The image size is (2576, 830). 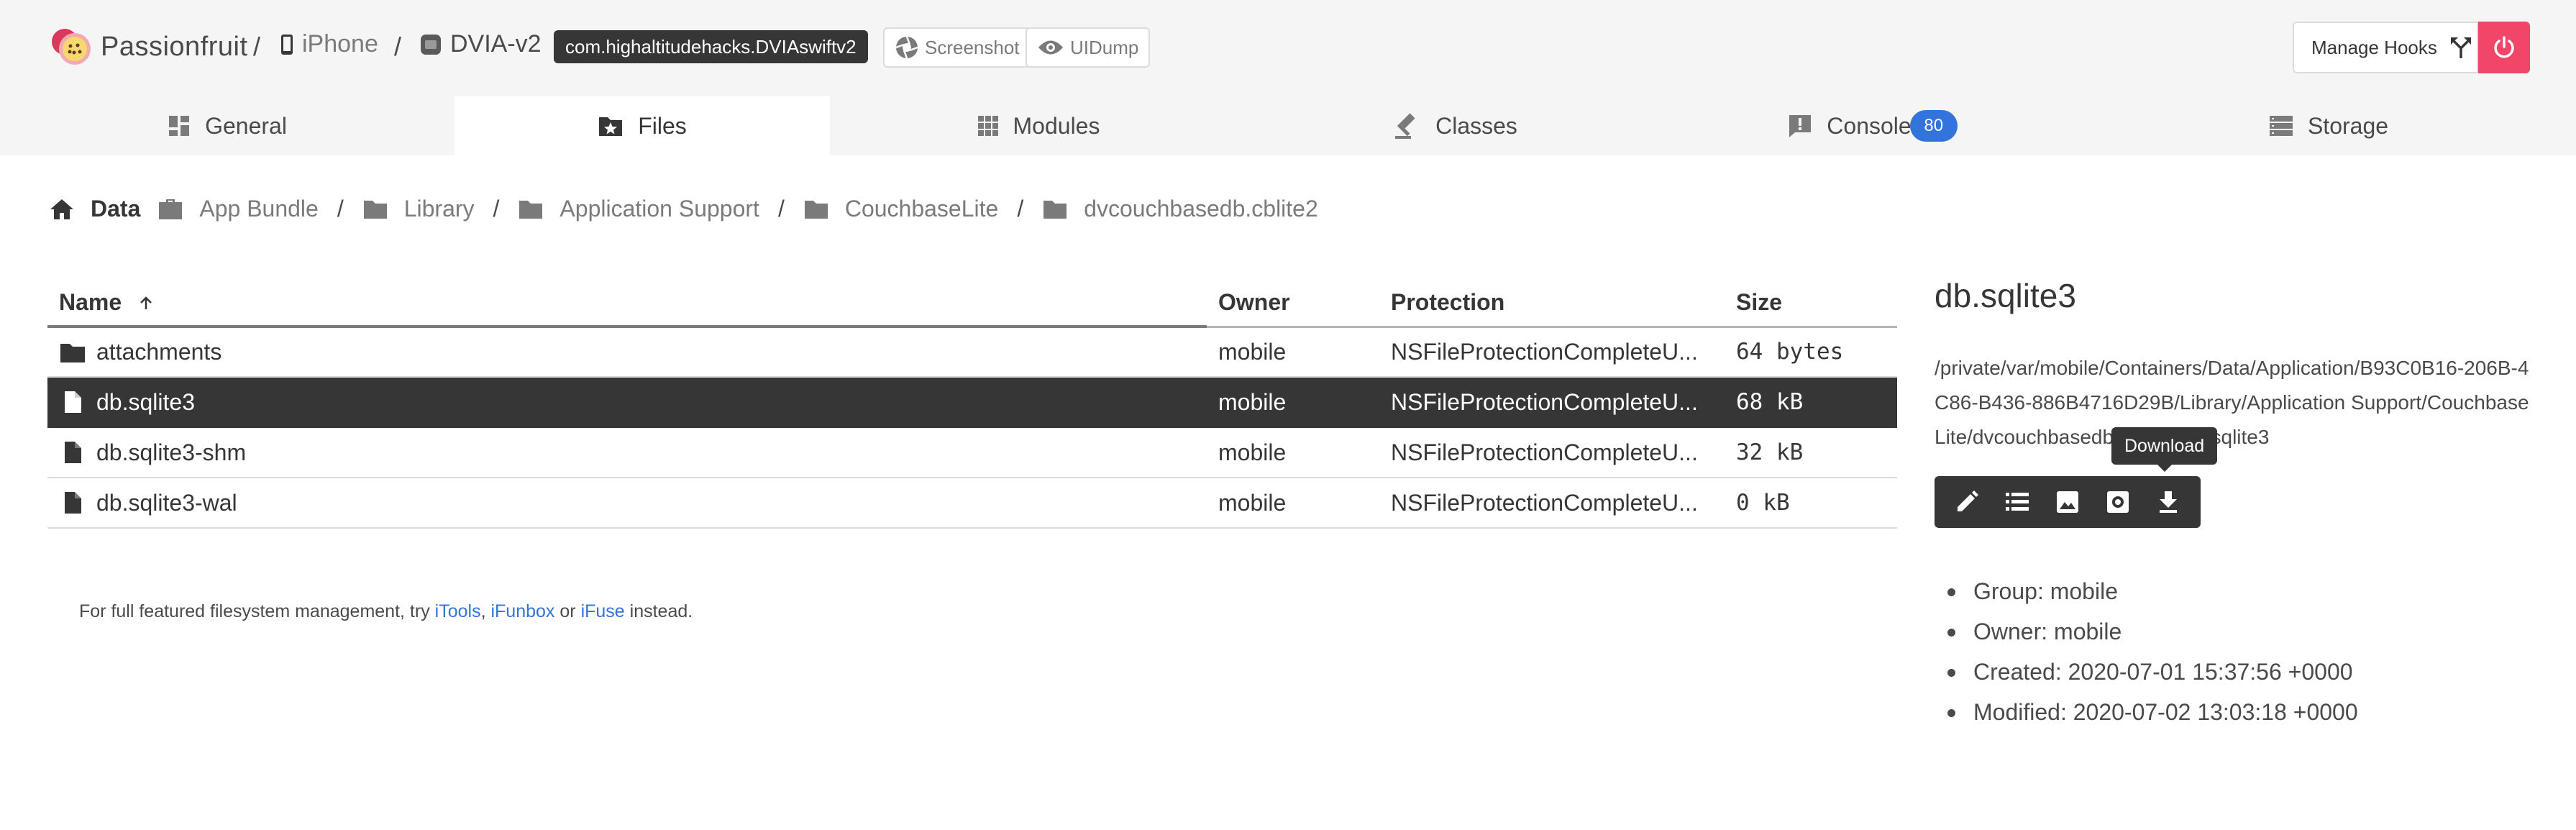 What do you see at coordinates (627, 504) in the screenshot?
I see `name-cell: db.sqlite3-wal` at bounding box center [627, 504].